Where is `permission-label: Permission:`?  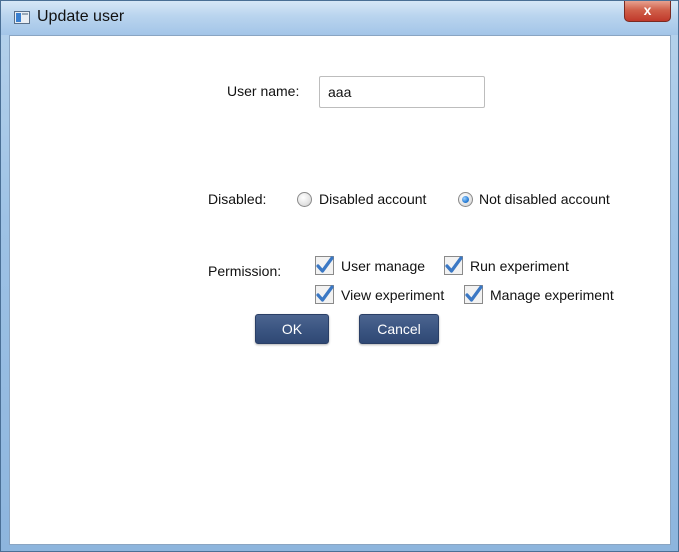 permission-label: Permission: is located at coordinates (245, 271).